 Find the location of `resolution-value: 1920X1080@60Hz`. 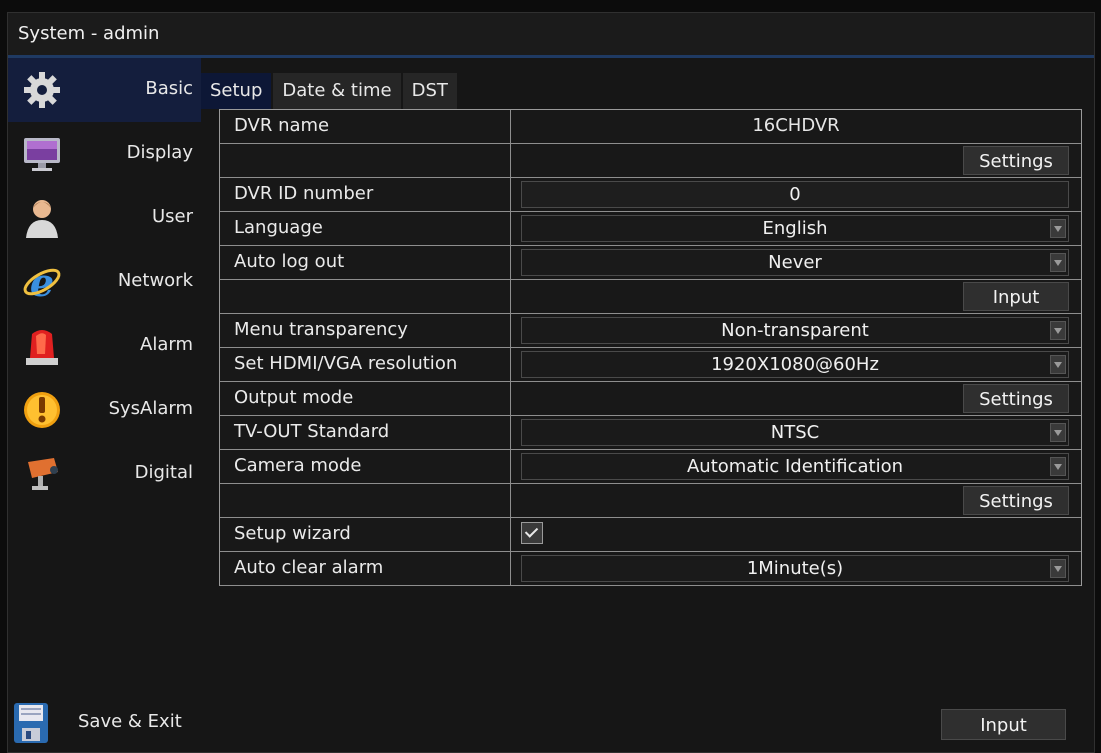

resolution-value: 1920X1080@60Hz is located at coordinates (795, 364).